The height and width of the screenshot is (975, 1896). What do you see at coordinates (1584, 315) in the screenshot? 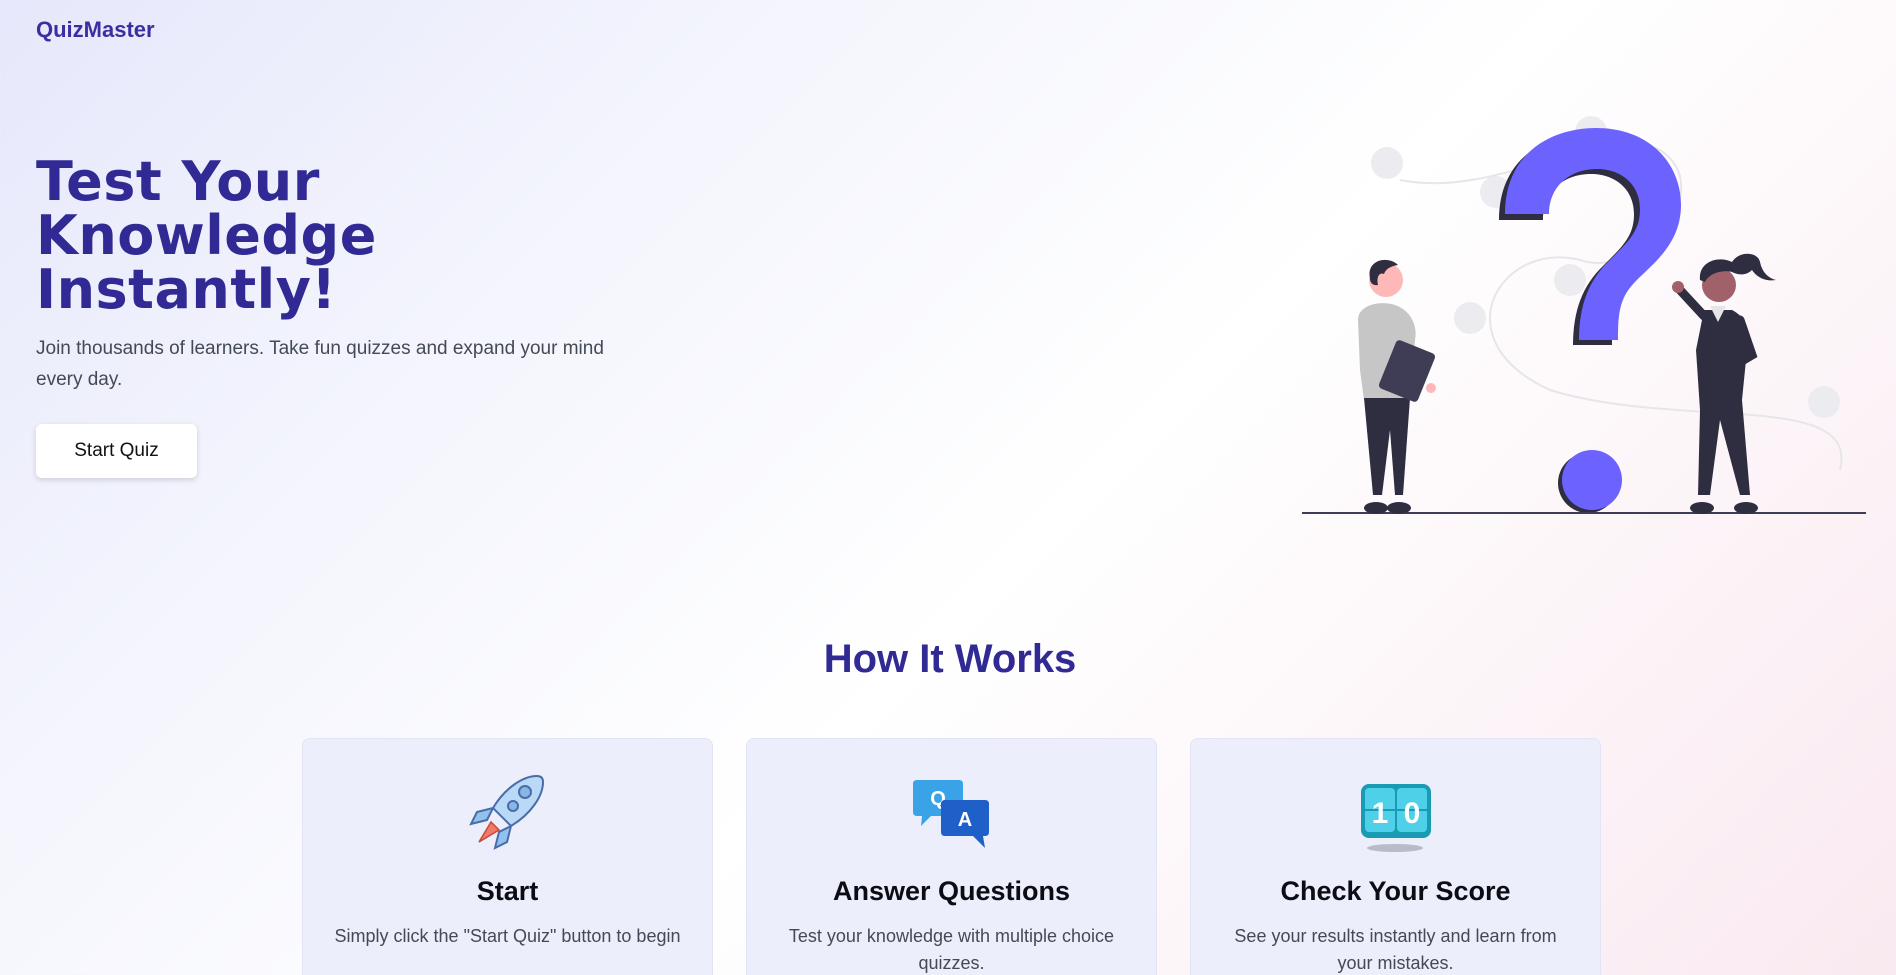
I see `question-mark-illustration` at bounding box center [1584, 315].